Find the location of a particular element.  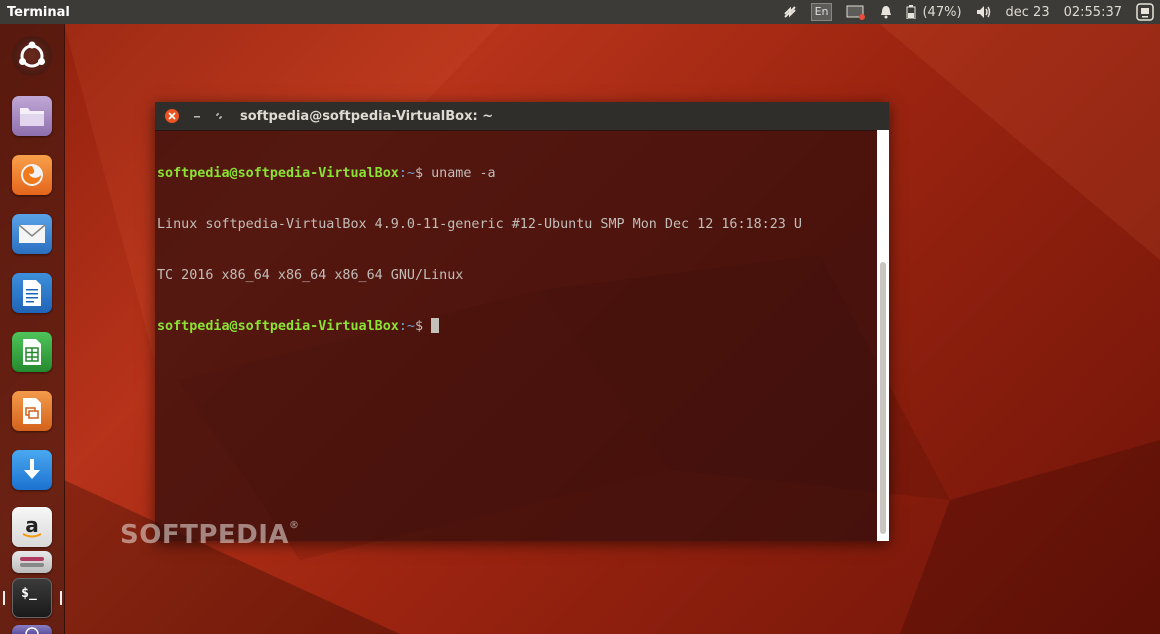

download-icon is located at coordinates (32, 469).